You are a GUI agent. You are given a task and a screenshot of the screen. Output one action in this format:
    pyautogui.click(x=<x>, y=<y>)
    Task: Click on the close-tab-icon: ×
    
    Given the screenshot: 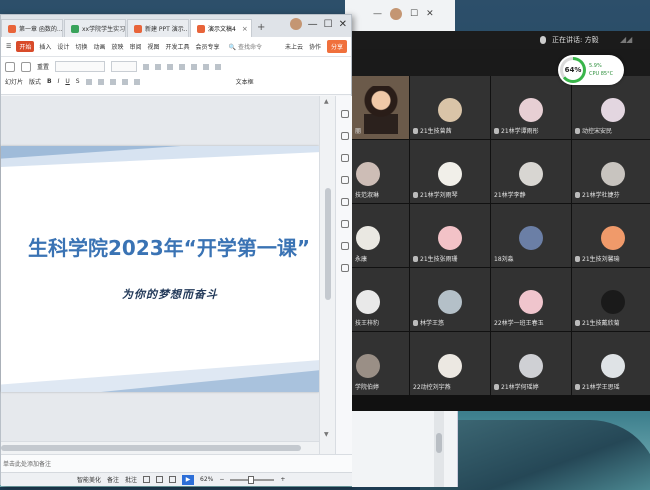 What is the action you would take?
    pyautogui.click(x=245, y=29)
    